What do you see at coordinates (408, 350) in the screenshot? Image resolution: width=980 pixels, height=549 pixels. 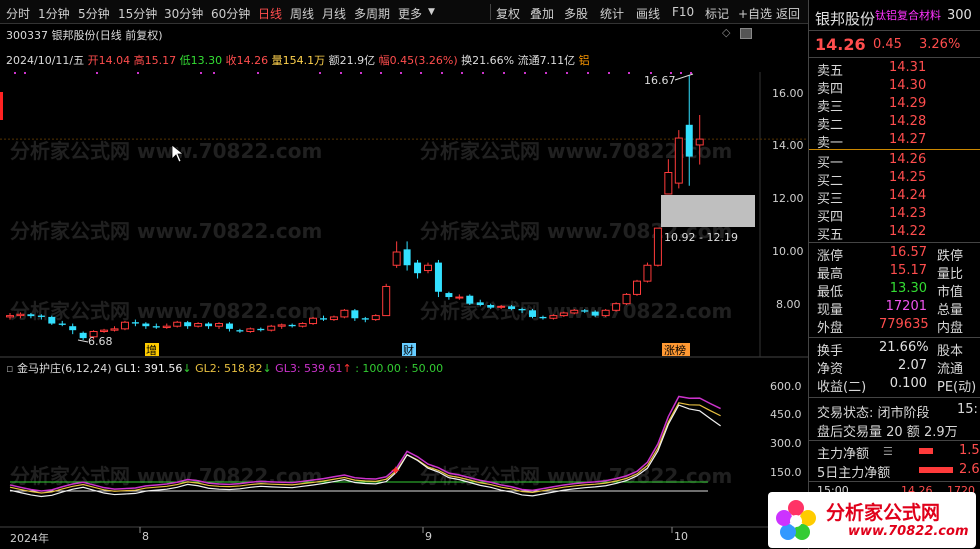 I see `event-tag-finance: 财` at bounding box center [408, 350].